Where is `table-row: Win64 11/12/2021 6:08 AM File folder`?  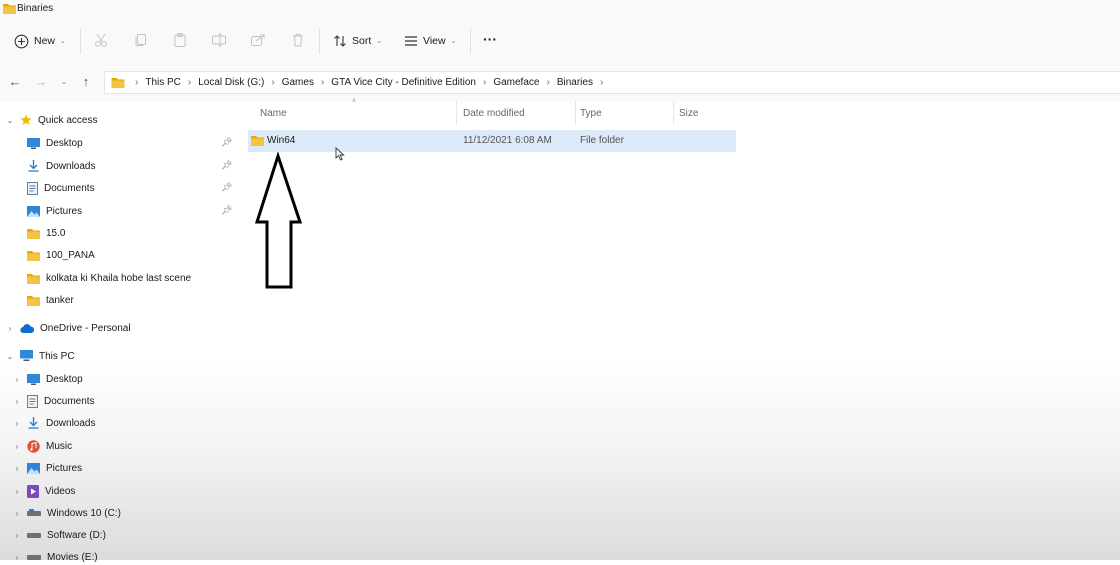
table-row: Win64 11/12/2021 6:08 AM File folder is located at coordinates (492, 141).